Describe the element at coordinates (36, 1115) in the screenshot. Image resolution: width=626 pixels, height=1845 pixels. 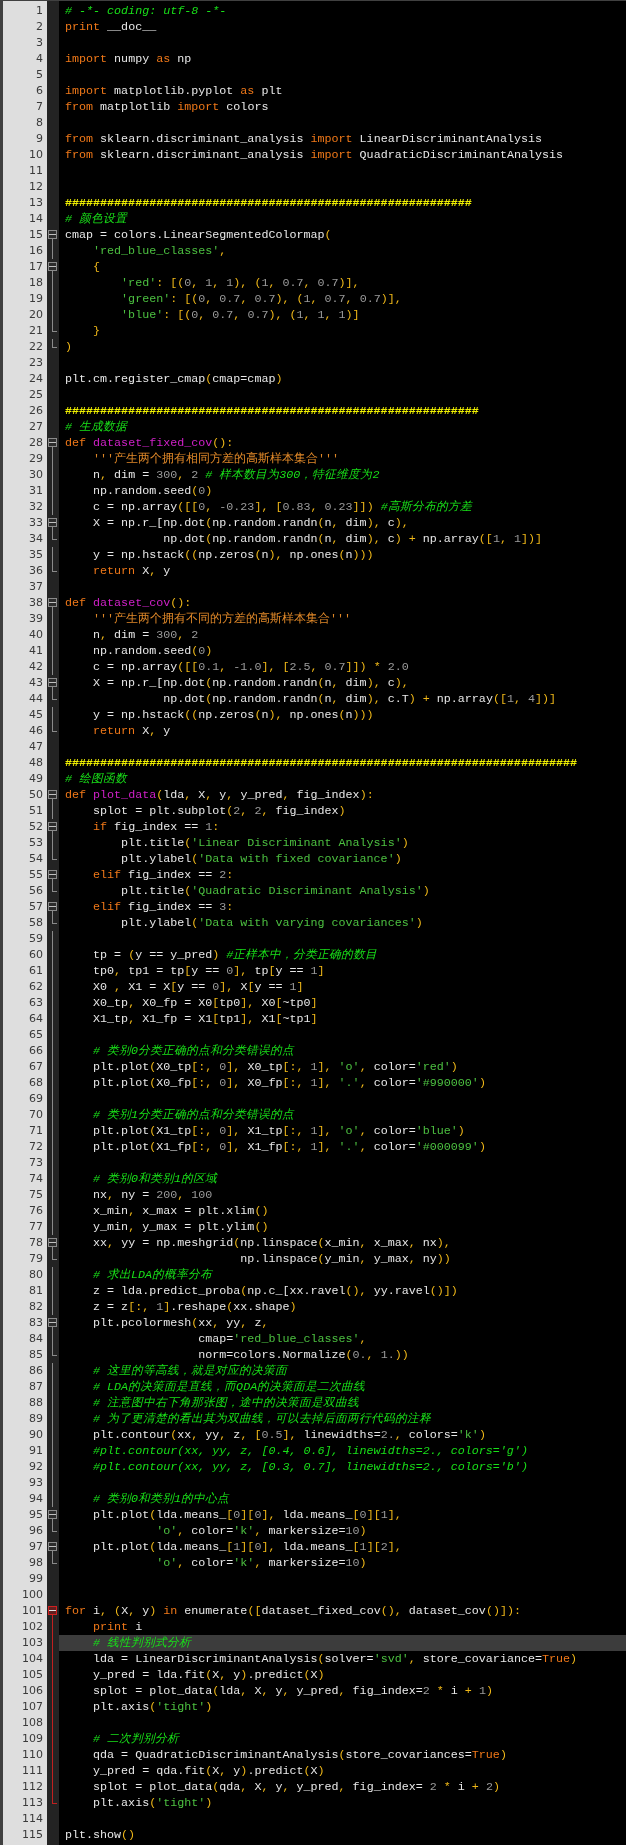
I see `line-number: 70` at that location.